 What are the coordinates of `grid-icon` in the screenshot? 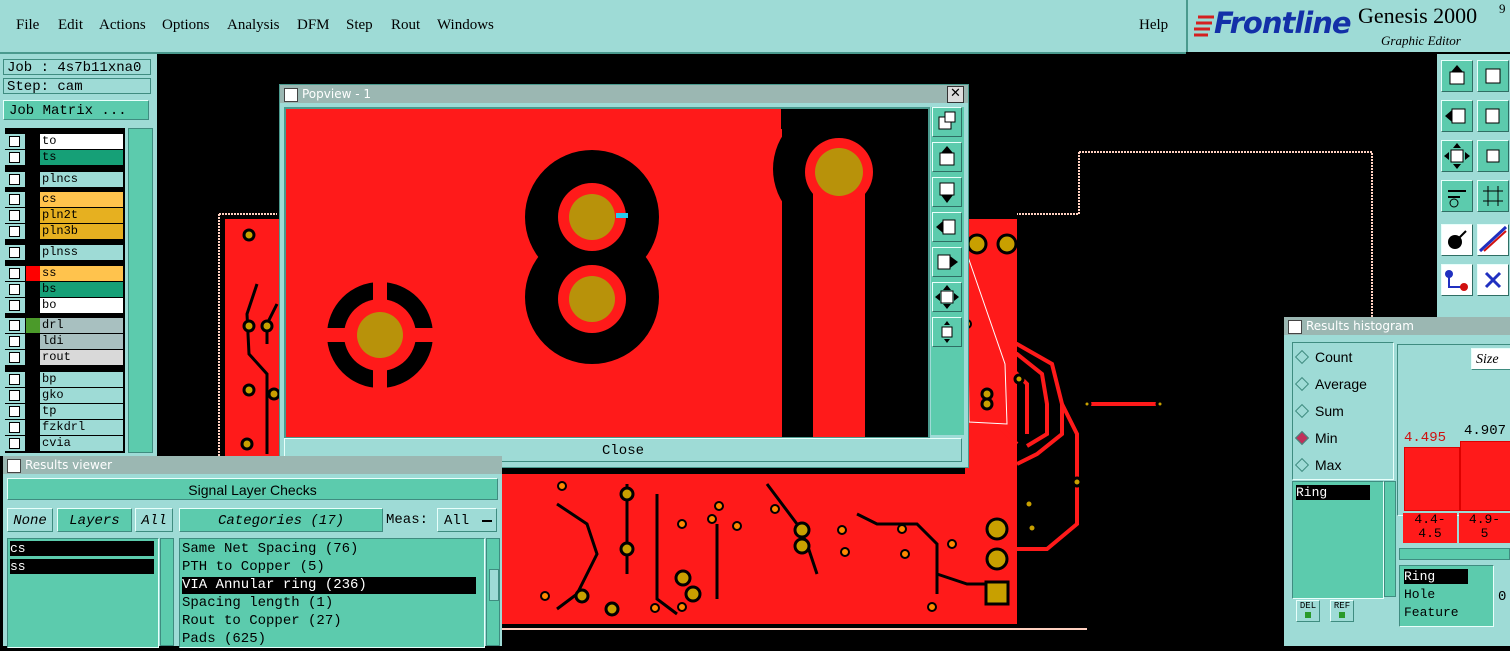 It's located at (1493, 196).